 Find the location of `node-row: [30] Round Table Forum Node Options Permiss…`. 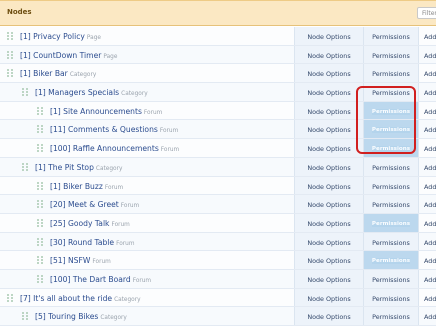

node-row: [30] Round Table Forum Node Options Permiss… is located at coordinates (218, 242).